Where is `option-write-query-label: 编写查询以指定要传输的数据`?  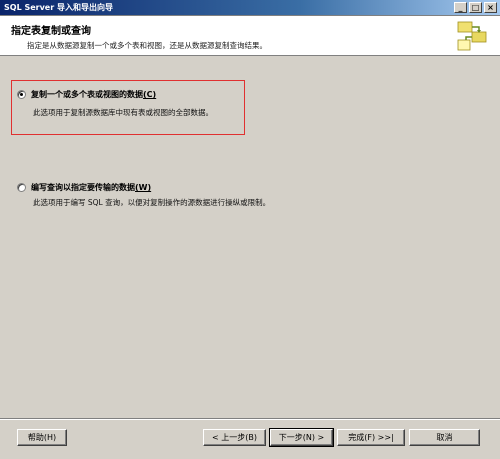 option-write-query-label: 编写查询以指定要传输的数据 is located at coordinates (83, 187).